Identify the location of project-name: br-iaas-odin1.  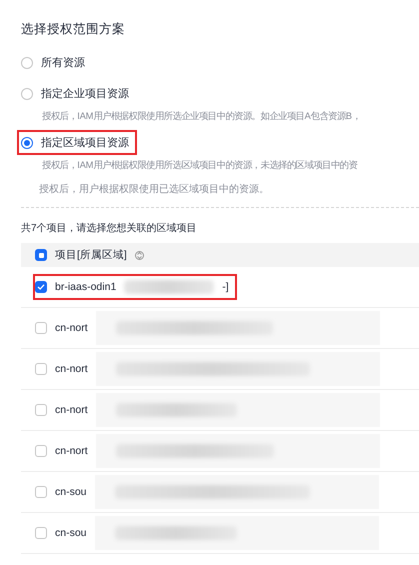
(85, 287).